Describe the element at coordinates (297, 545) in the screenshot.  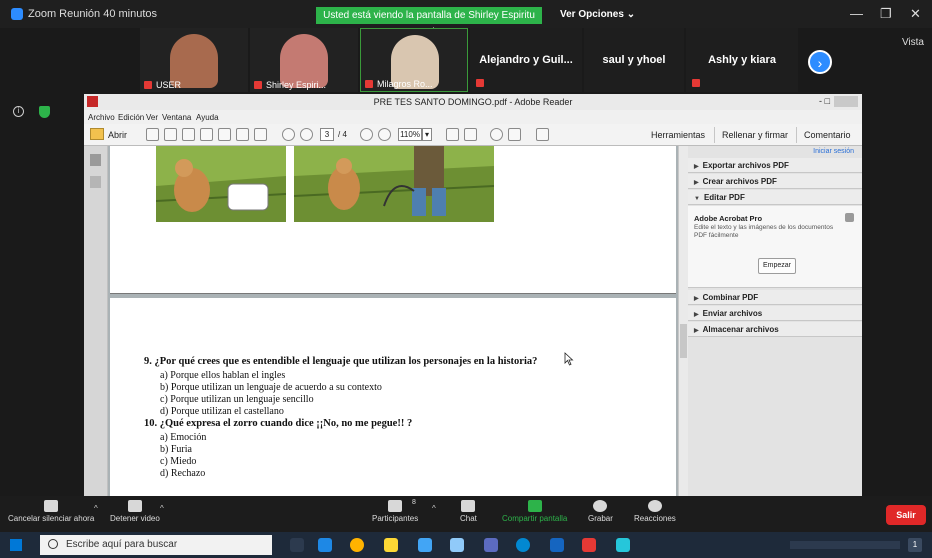
I see `task-view-icon` at that location.